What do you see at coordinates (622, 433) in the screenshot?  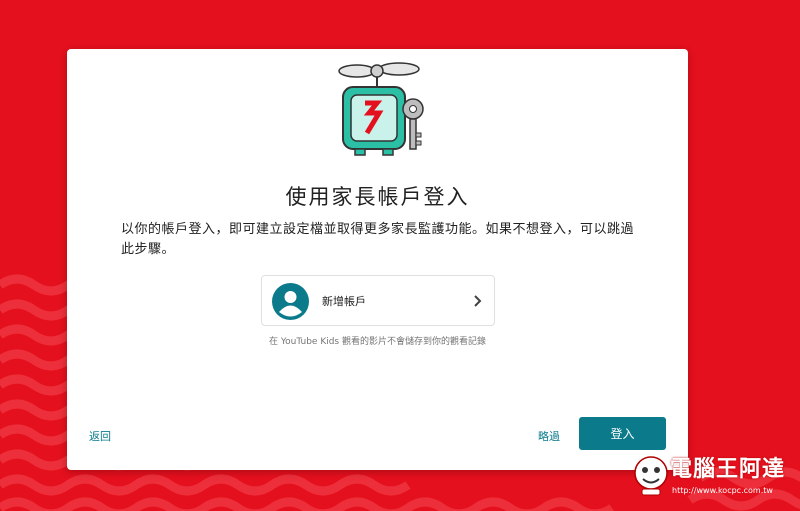 I see `signin-button: 登入` at bounding box center [622, 433].